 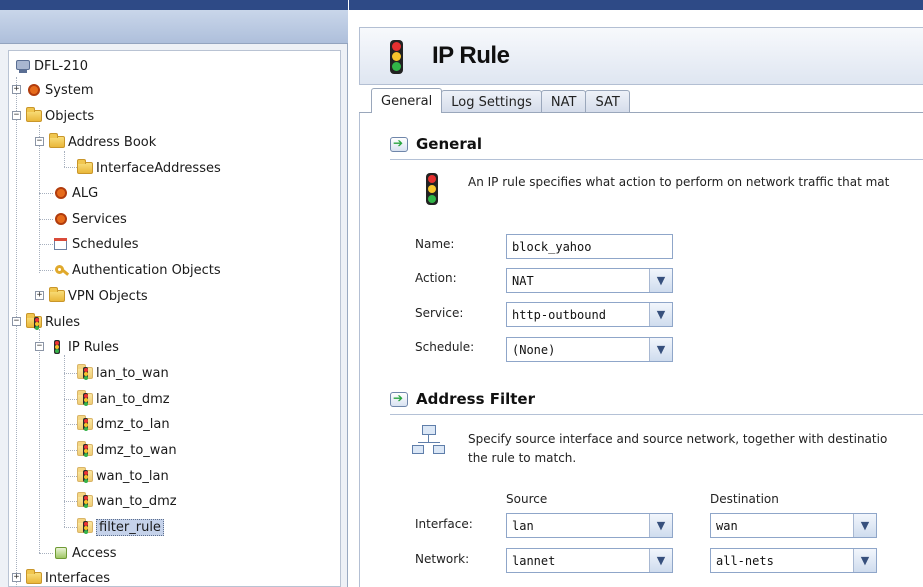 I want to click on action-select: NAT ▼, so click(x=589, y=280).